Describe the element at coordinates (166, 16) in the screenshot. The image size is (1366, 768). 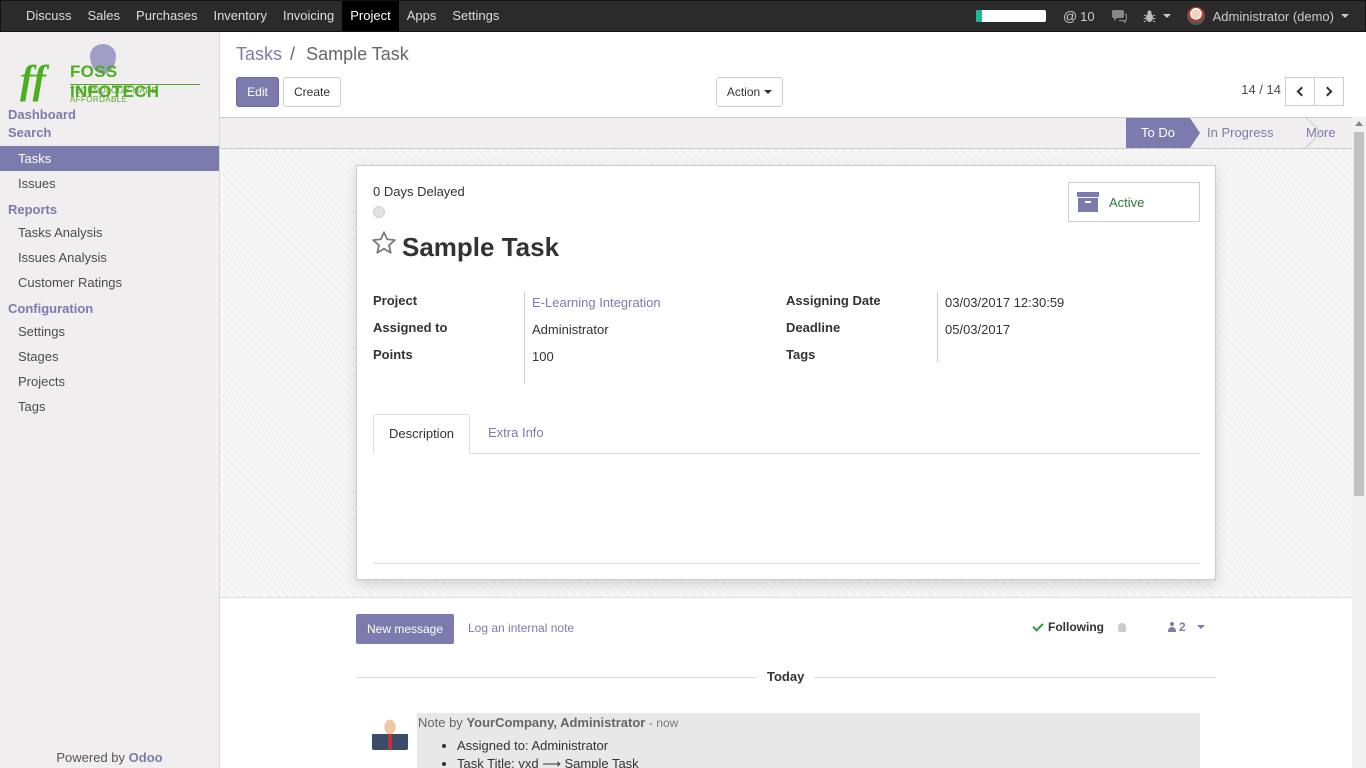
I see `menu-purchases: Purchases` at that location.